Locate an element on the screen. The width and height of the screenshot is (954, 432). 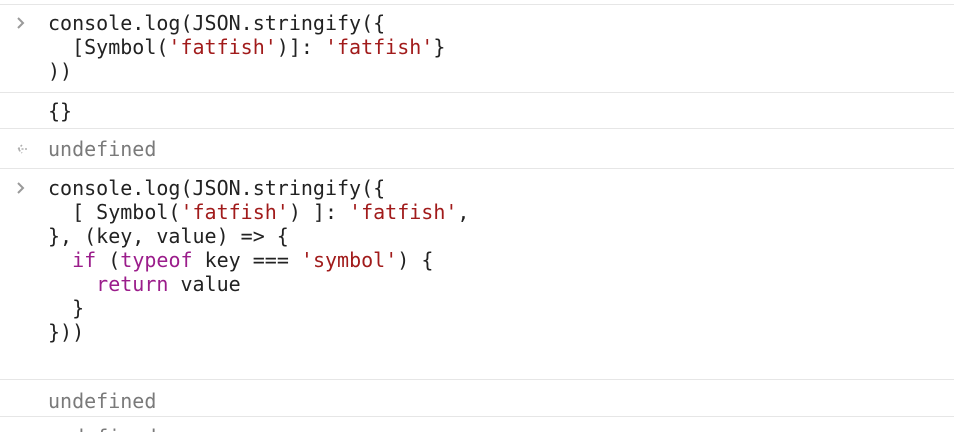
code-token-keyword: if is located at coordinates (84, 260).